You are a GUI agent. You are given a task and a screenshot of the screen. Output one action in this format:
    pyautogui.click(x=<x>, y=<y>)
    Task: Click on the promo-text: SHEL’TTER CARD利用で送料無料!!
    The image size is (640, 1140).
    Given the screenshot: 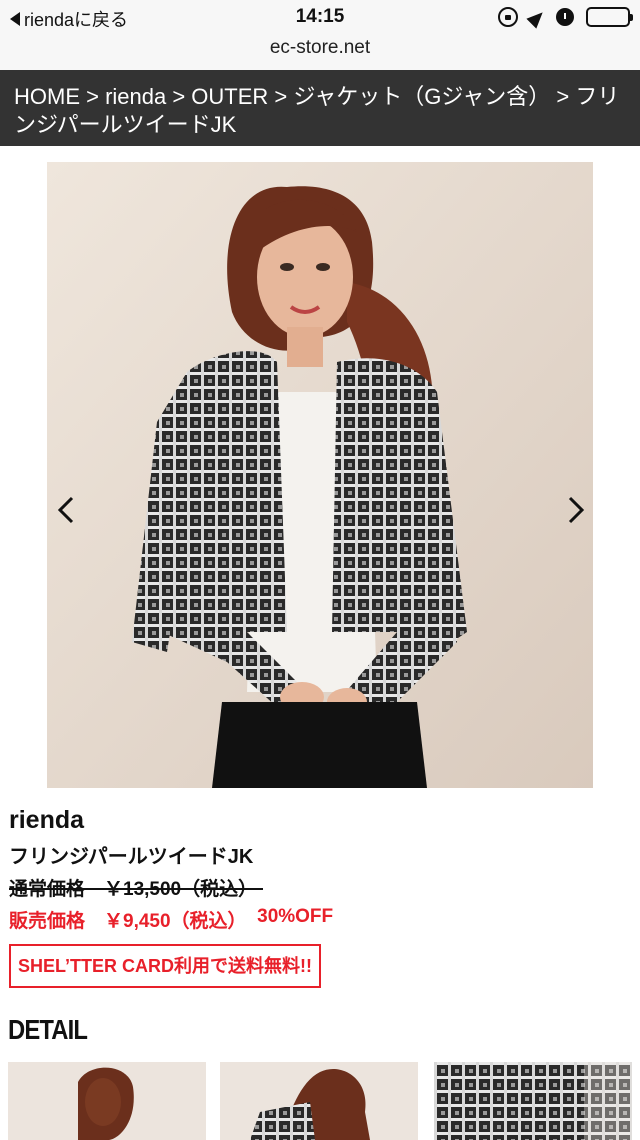 What is the action you would take?
    pyautogui.click(x=165, y=966)
    